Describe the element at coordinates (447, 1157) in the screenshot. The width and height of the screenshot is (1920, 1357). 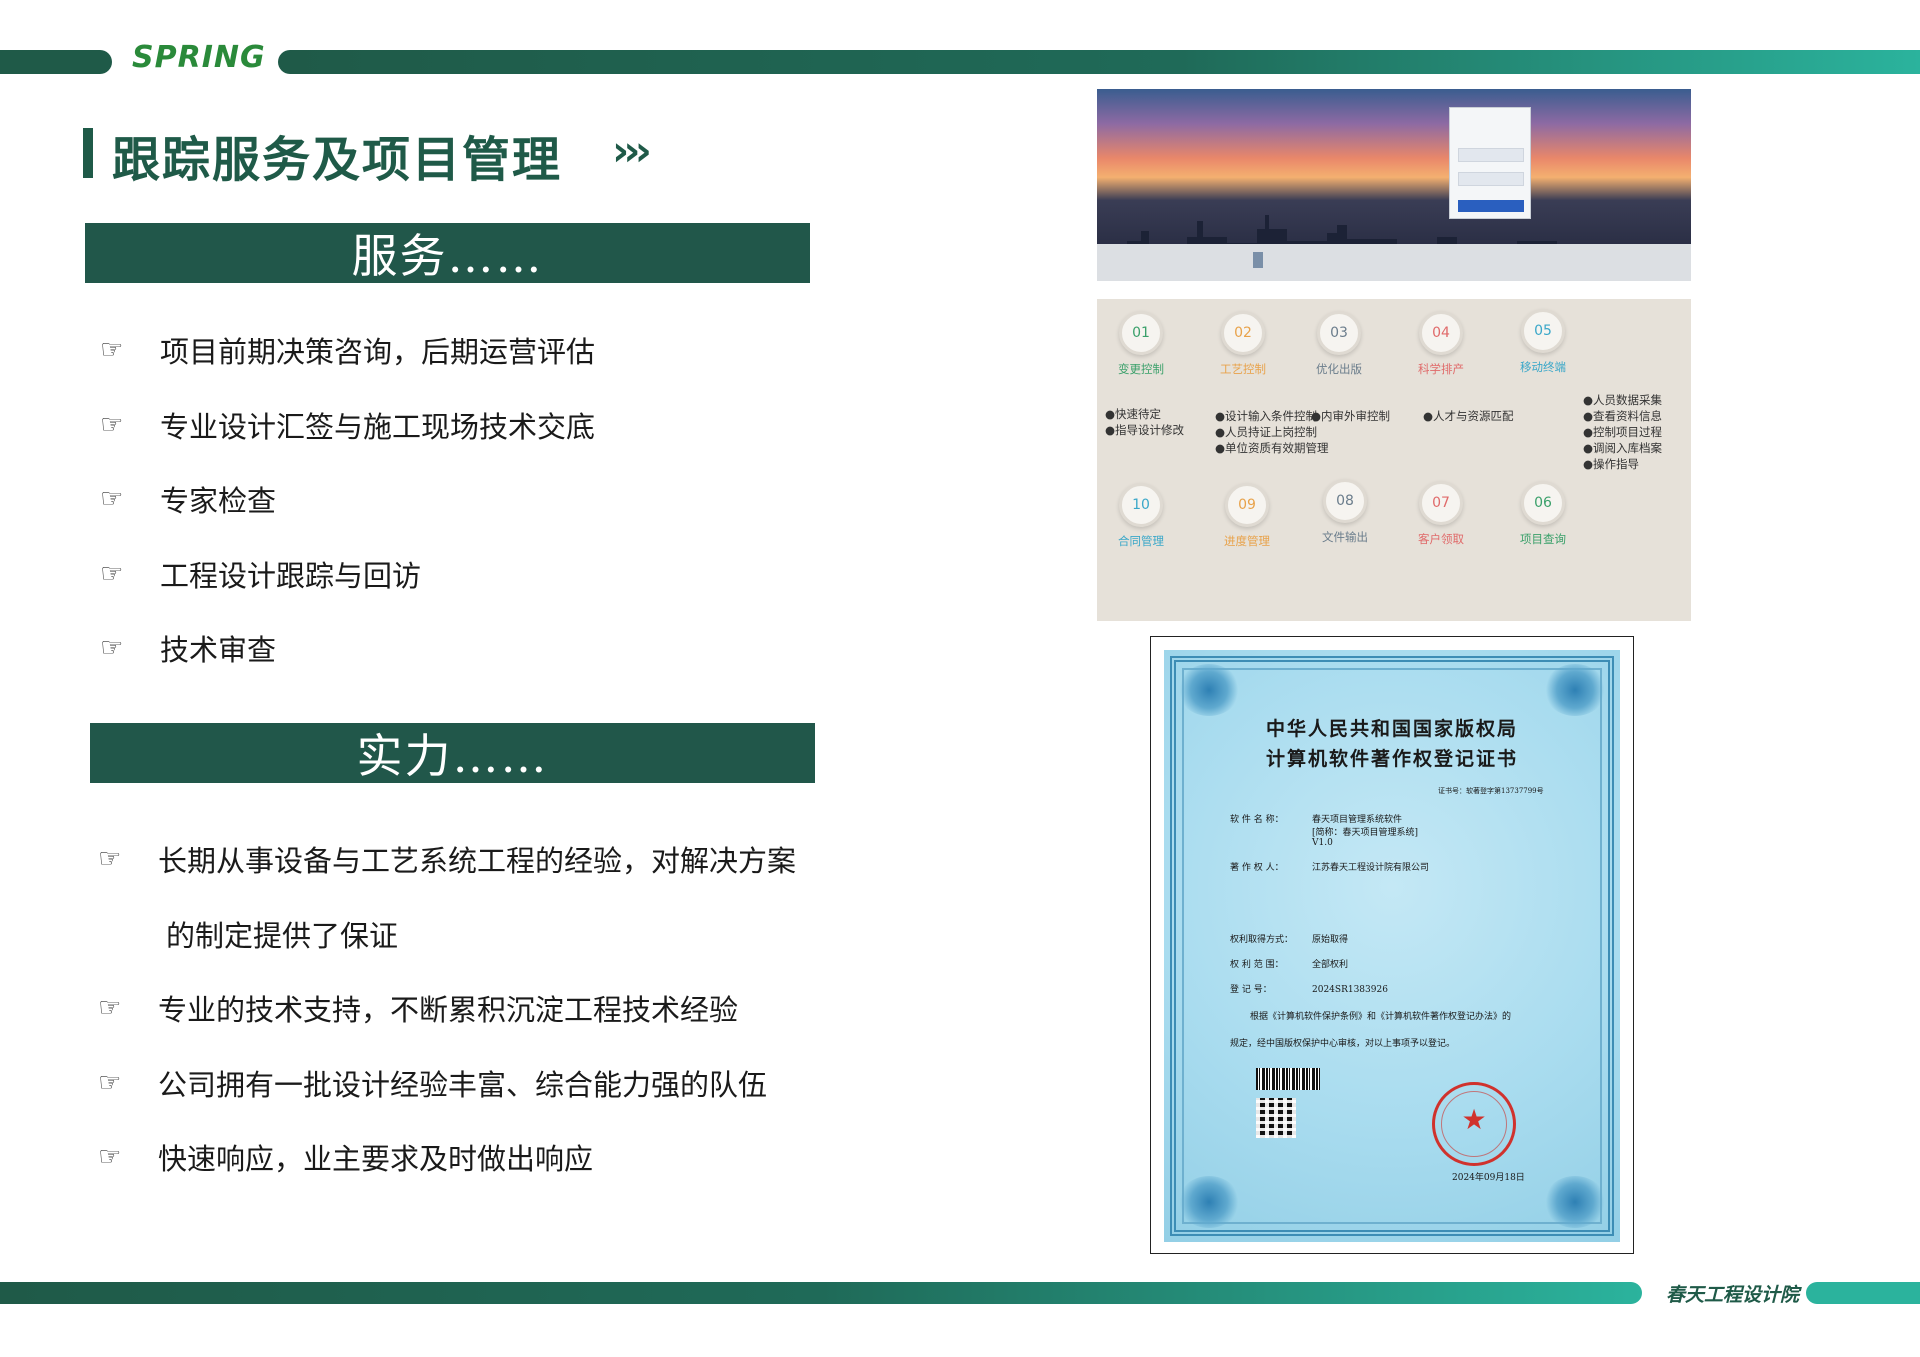
I see `strength-item: ☞ 快速响应，业主要求及时做出响应` at that location.